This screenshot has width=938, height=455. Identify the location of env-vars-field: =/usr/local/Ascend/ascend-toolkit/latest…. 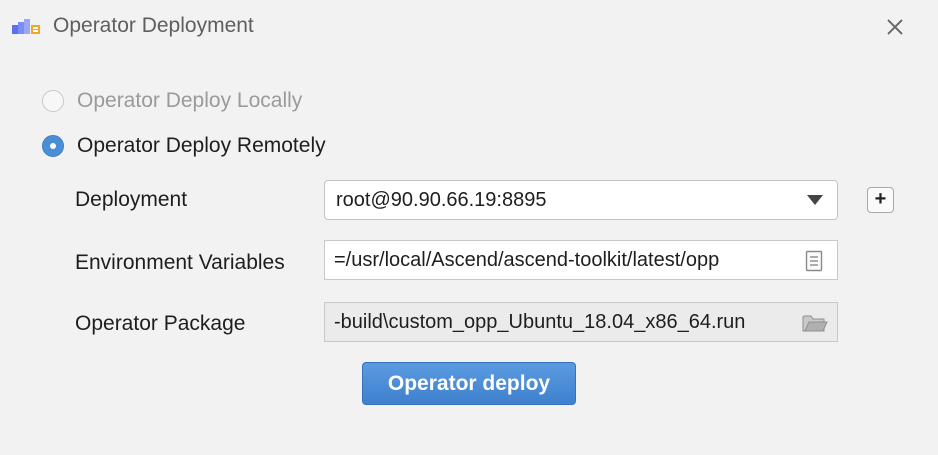
(581, 260).